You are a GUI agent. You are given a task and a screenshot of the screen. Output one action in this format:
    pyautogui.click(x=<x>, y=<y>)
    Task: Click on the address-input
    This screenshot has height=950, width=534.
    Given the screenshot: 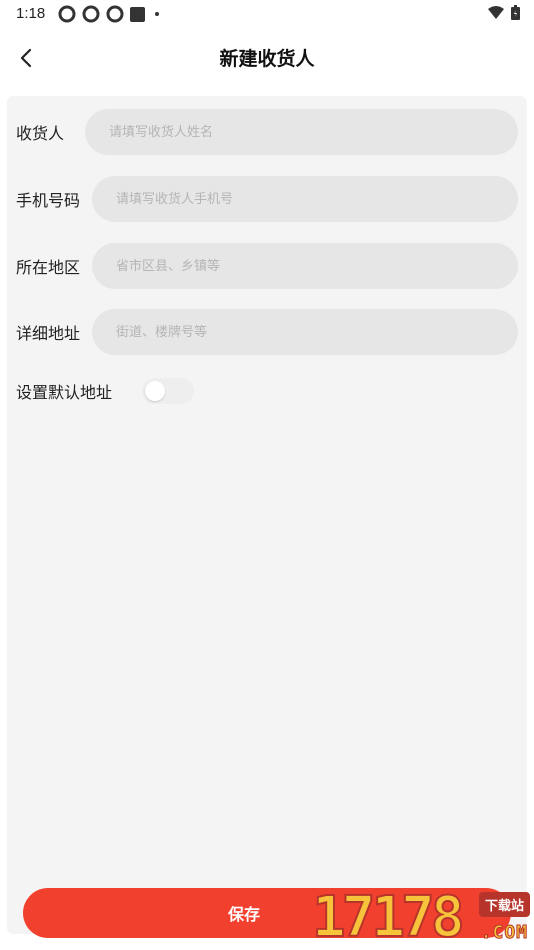 What is the action you would take?
    pyautogui.click(x=305, y=332)
    